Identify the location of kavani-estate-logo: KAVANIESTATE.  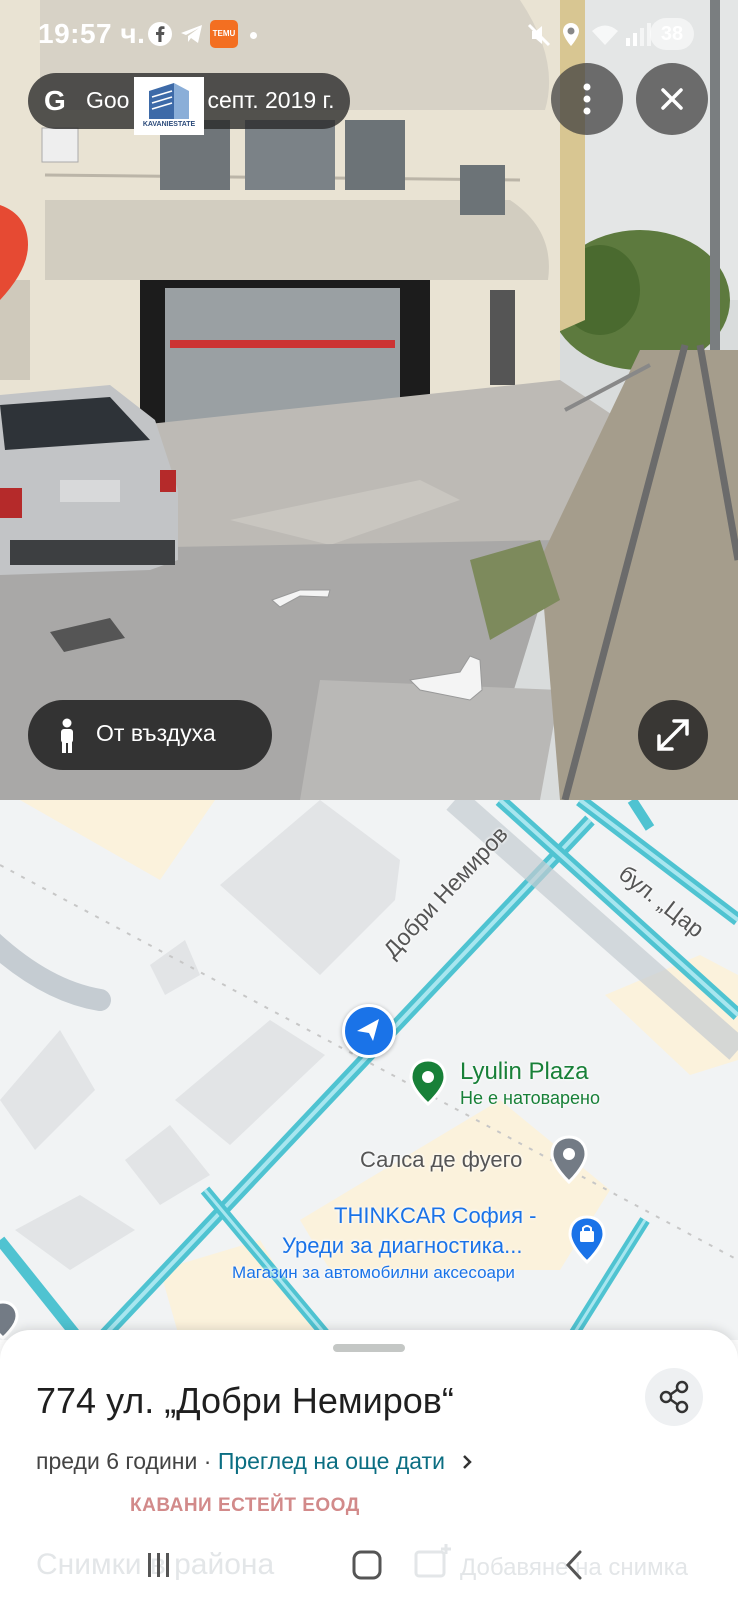
(169, 106).